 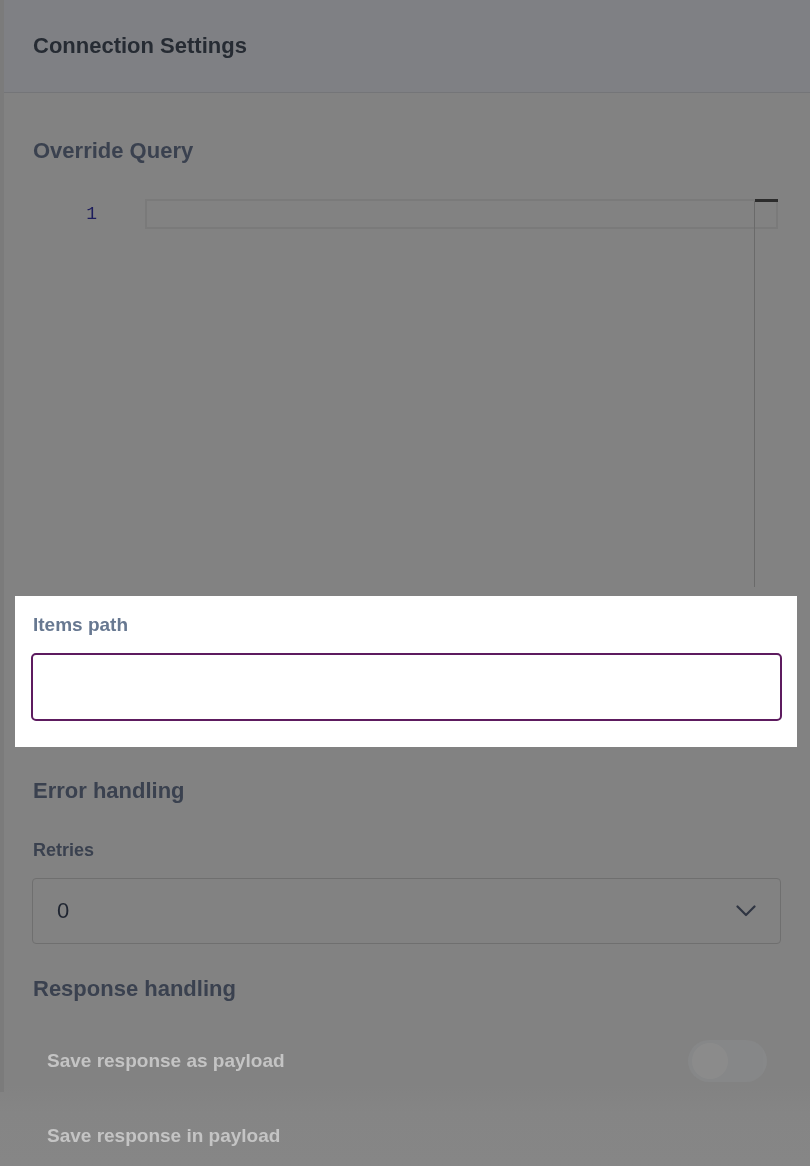 I want to click on panel-title: Connection Settings, so click(x=140, y=46).